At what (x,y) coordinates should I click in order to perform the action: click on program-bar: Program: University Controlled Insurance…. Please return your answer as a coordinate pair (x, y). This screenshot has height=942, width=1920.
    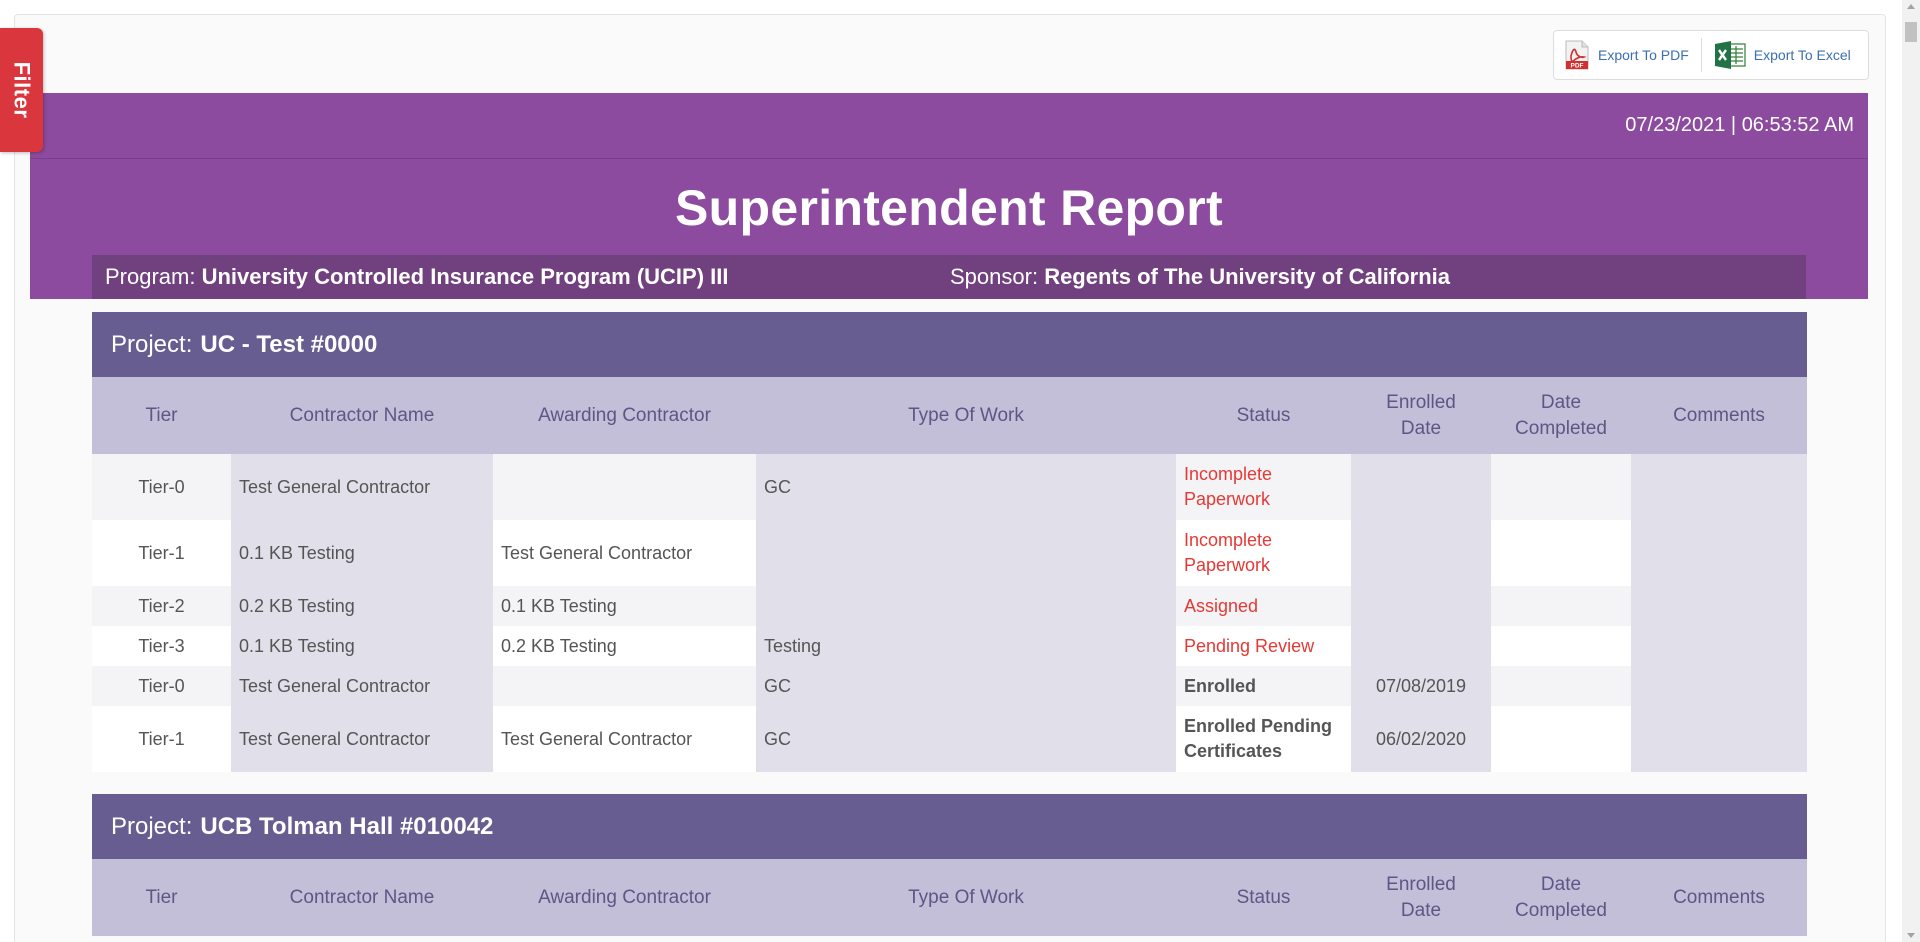
    Looking at the image, I should click on (949, 277).